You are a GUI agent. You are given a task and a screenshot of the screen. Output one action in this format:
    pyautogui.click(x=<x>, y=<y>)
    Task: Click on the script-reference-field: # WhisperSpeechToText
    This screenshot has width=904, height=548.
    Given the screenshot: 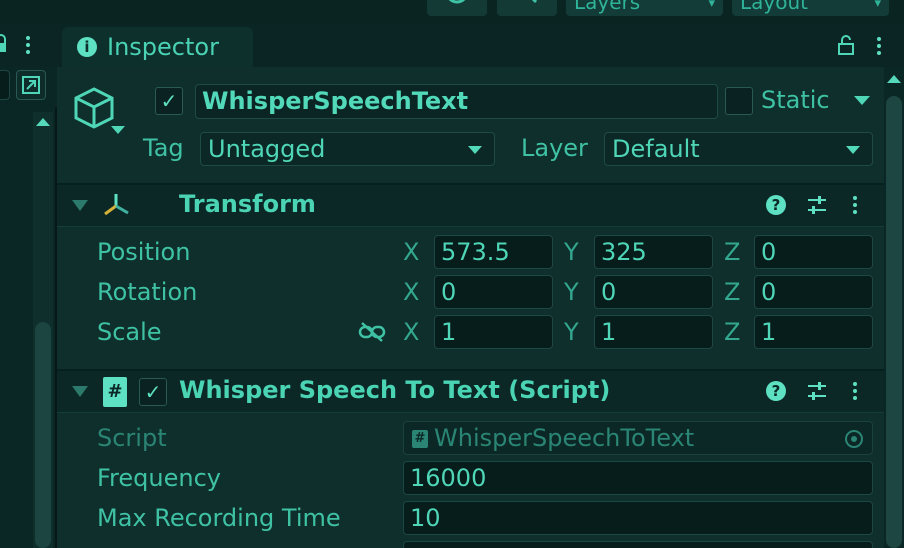 What is the action you would take?
    pyautogui.click(x=638, y=438)
    